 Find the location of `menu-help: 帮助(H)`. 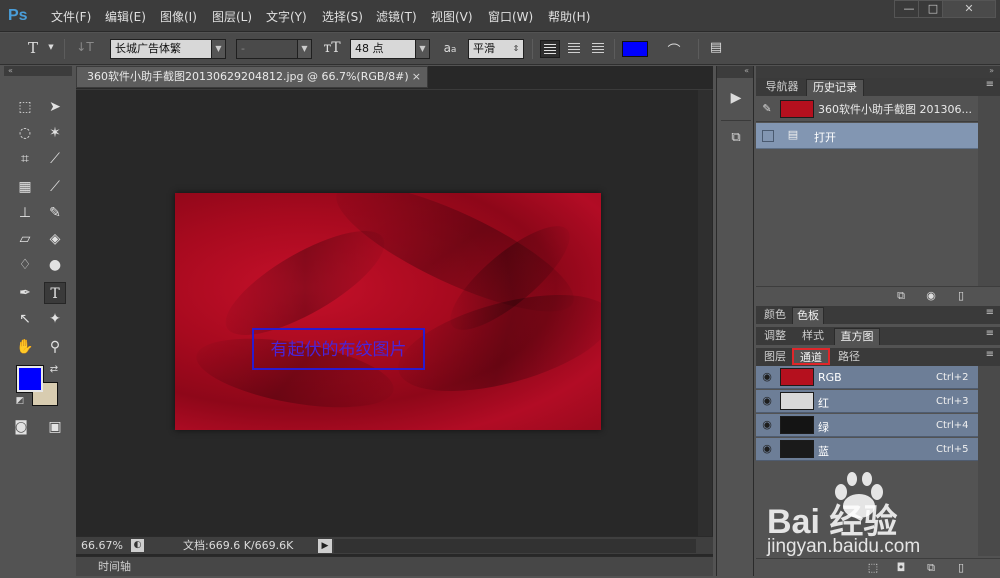

menu-help: 帮助(H) is located at coordinates (569, 17).